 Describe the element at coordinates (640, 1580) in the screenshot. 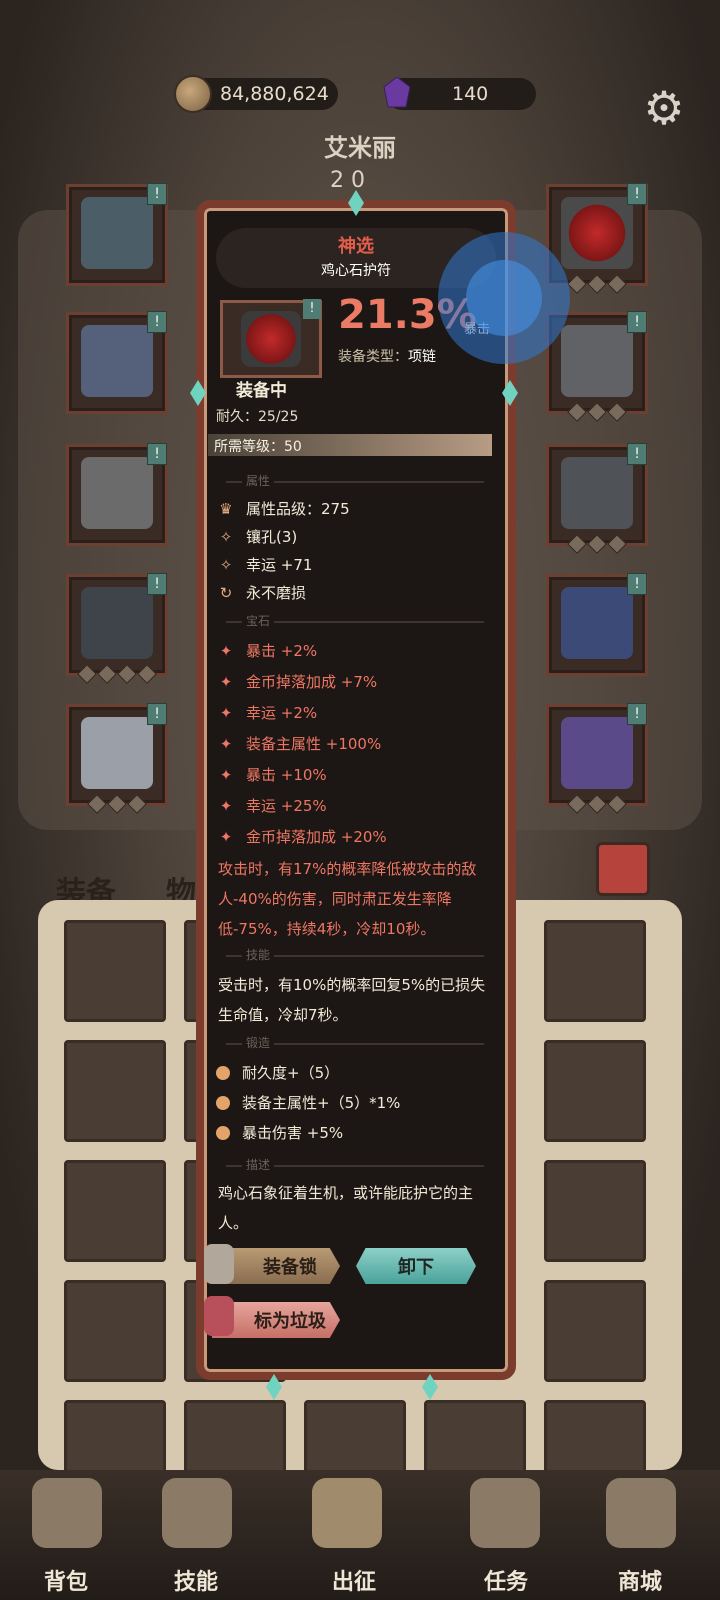

I see `nav-shop: 商城` at that location.